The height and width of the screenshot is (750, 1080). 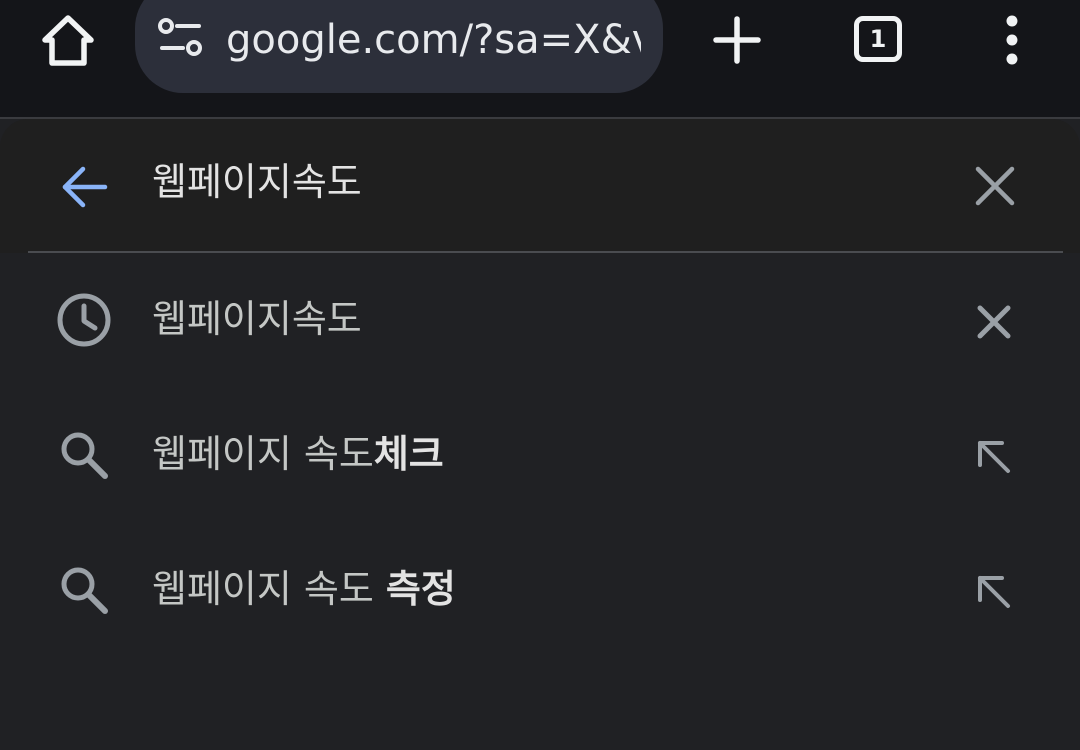 I want to click on arrow-back-icon, so click(x=85, y=187).